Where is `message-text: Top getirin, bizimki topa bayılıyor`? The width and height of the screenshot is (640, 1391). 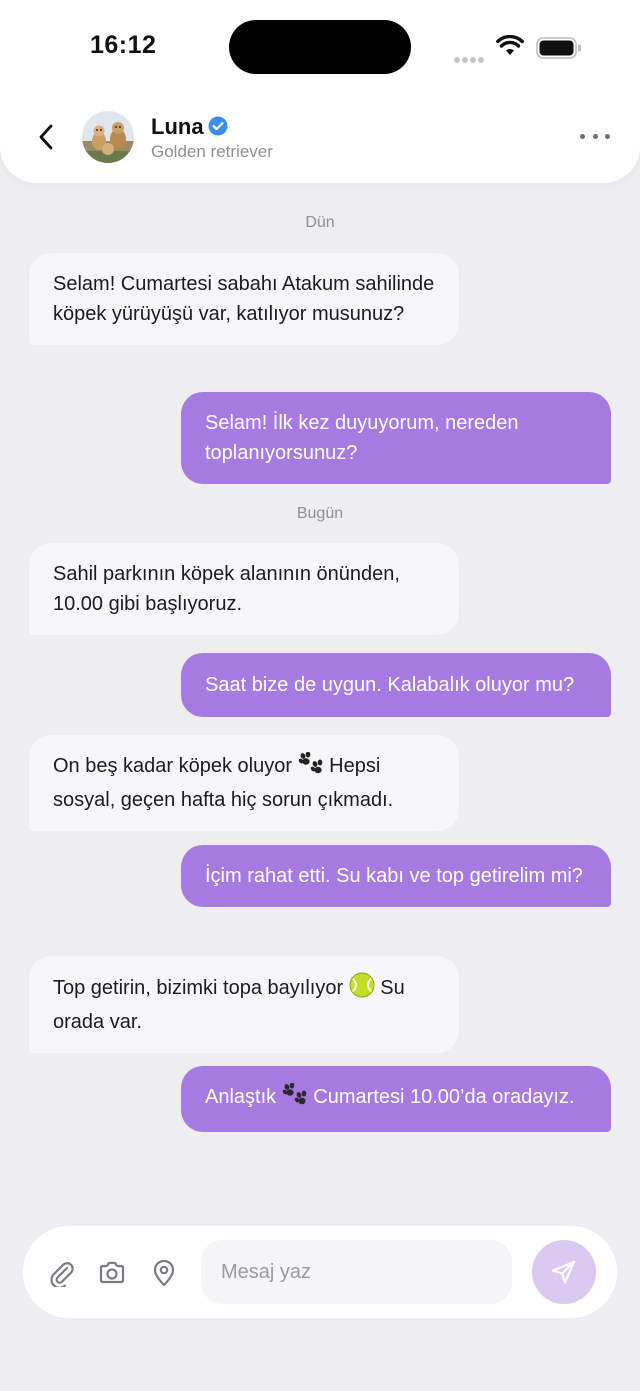 message-text: Top getirin, bizimki topa bayılıyor is located at coordinates (198, 988).